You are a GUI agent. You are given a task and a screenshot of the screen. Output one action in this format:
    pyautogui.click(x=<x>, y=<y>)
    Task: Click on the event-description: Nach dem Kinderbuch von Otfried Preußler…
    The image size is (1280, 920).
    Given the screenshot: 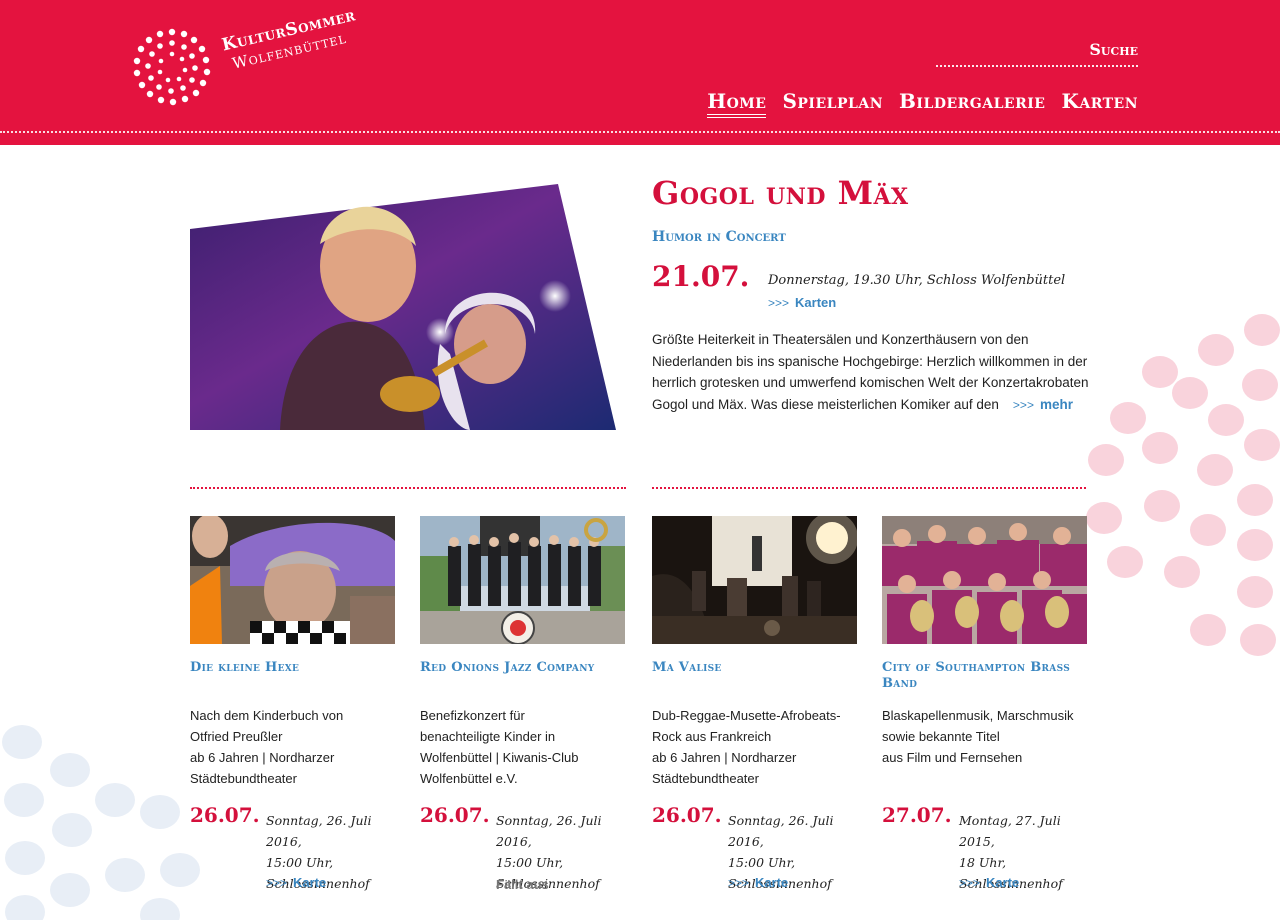 What is the action you would take?
    pyautogui.click(x=295, y=747)
    